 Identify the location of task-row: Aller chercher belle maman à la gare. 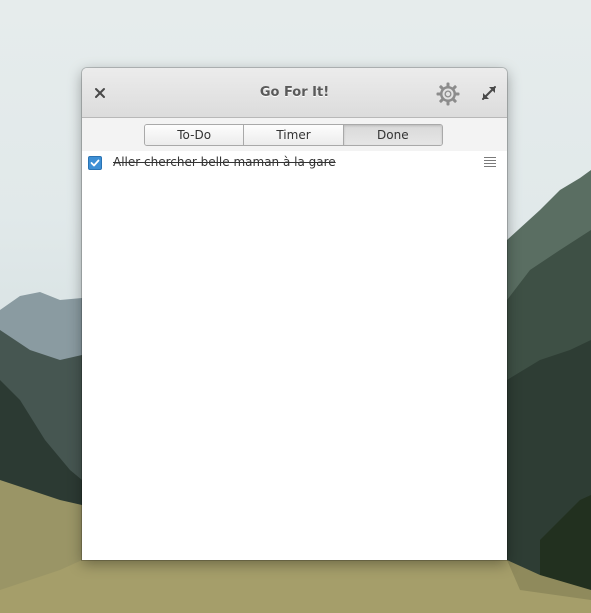
(294, 163).